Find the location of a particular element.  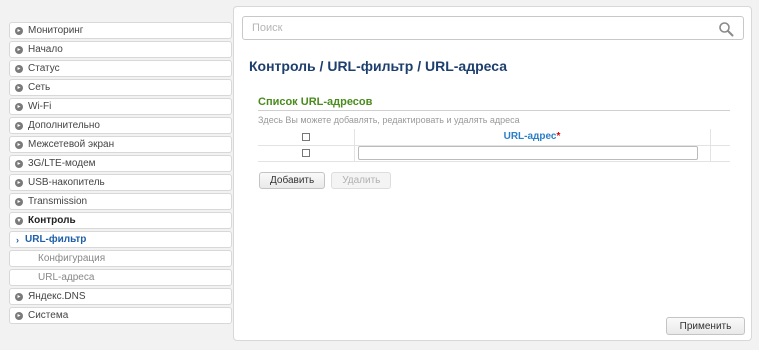

sidebar-item-label: Контроль is located at coordinates (52, 220).